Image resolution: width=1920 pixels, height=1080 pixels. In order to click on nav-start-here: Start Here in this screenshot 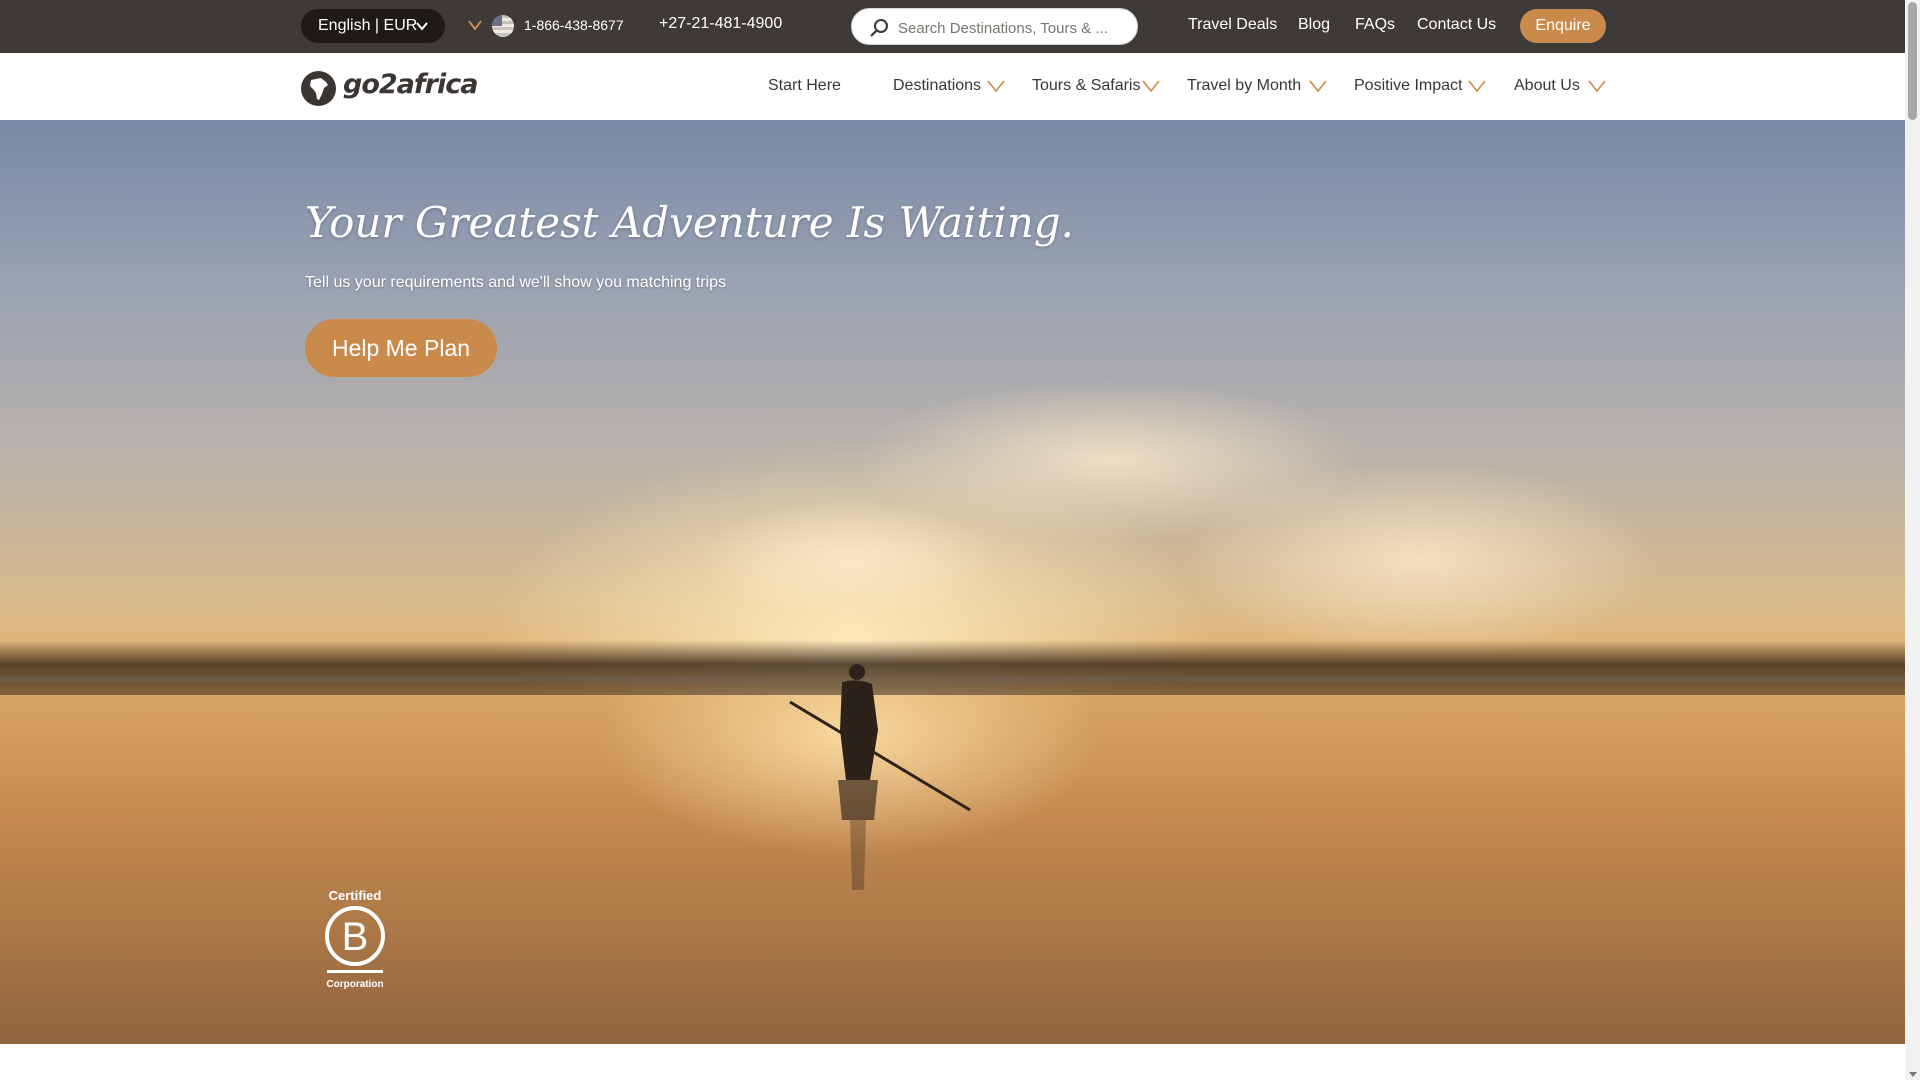, I will do `click(804, 86)`.